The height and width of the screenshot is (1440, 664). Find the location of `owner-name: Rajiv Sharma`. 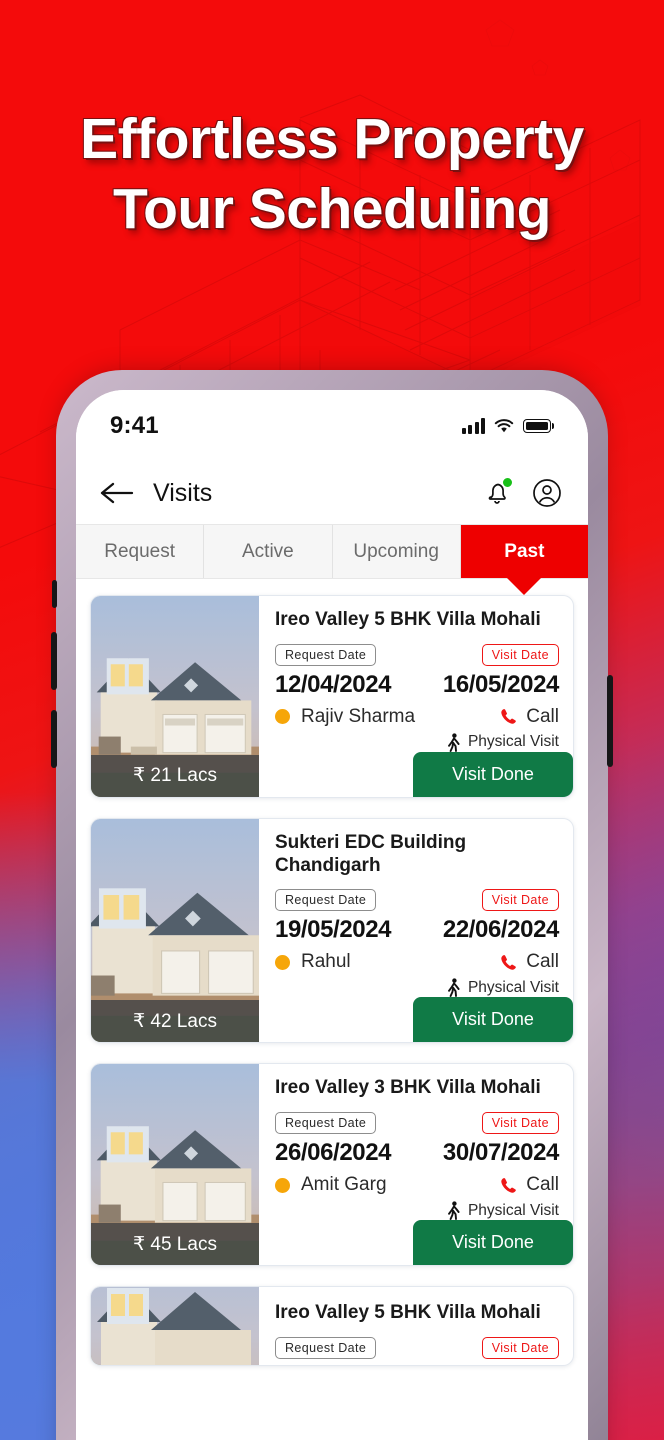

owner-name: Rajiv Sharma is located at coordinates (358, 716).